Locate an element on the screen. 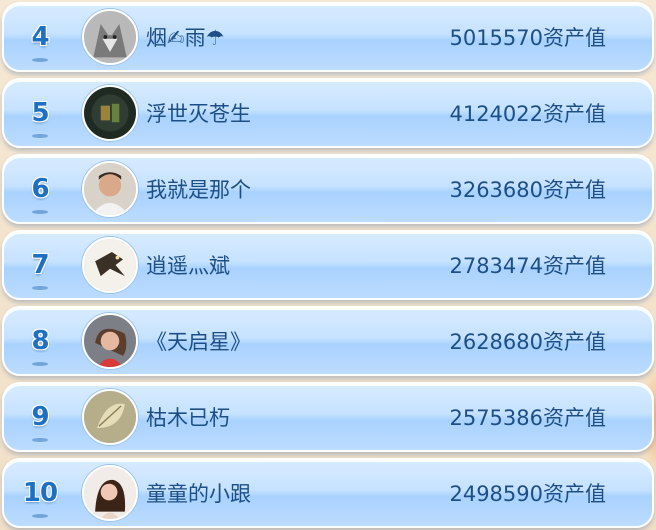 This screenshot has width=656, height=530. eagle-avatar-icon is located at coordinates (110, 265).